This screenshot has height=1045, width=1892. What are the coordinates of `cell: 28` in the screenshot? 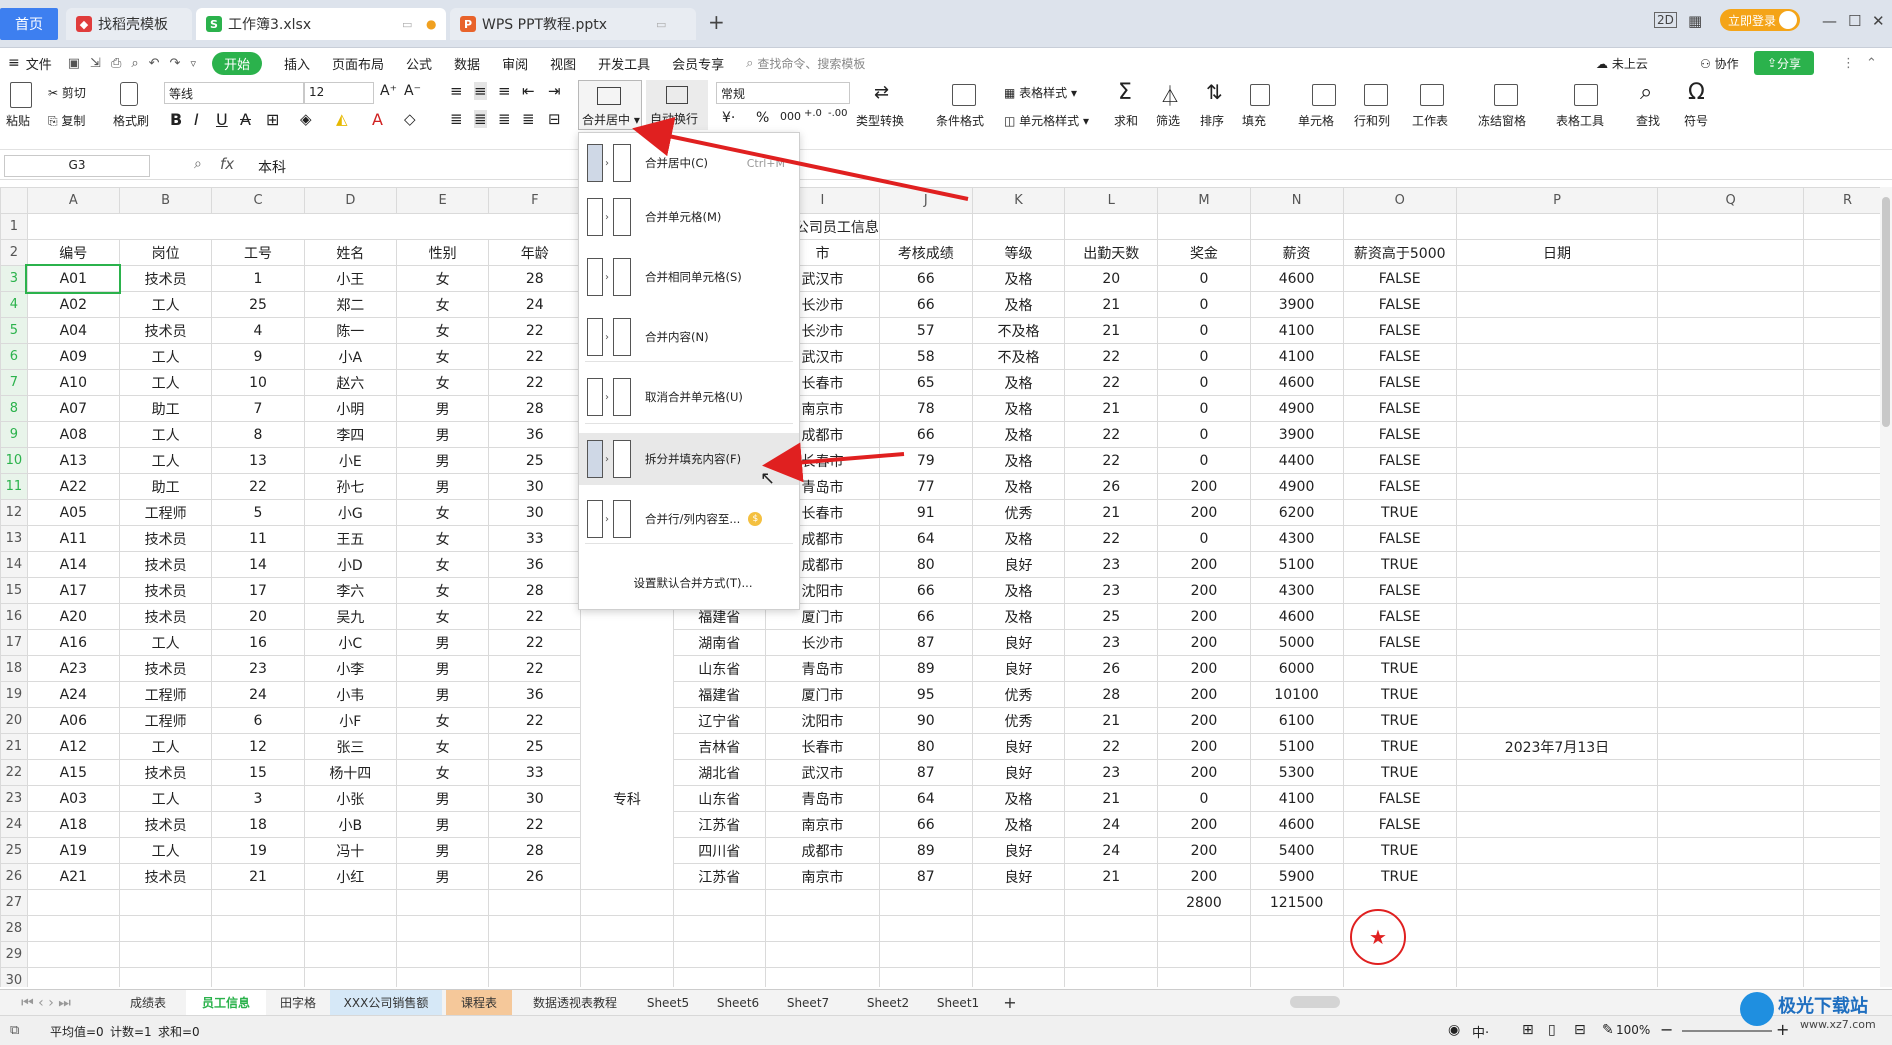 It's located at (1111, 694).